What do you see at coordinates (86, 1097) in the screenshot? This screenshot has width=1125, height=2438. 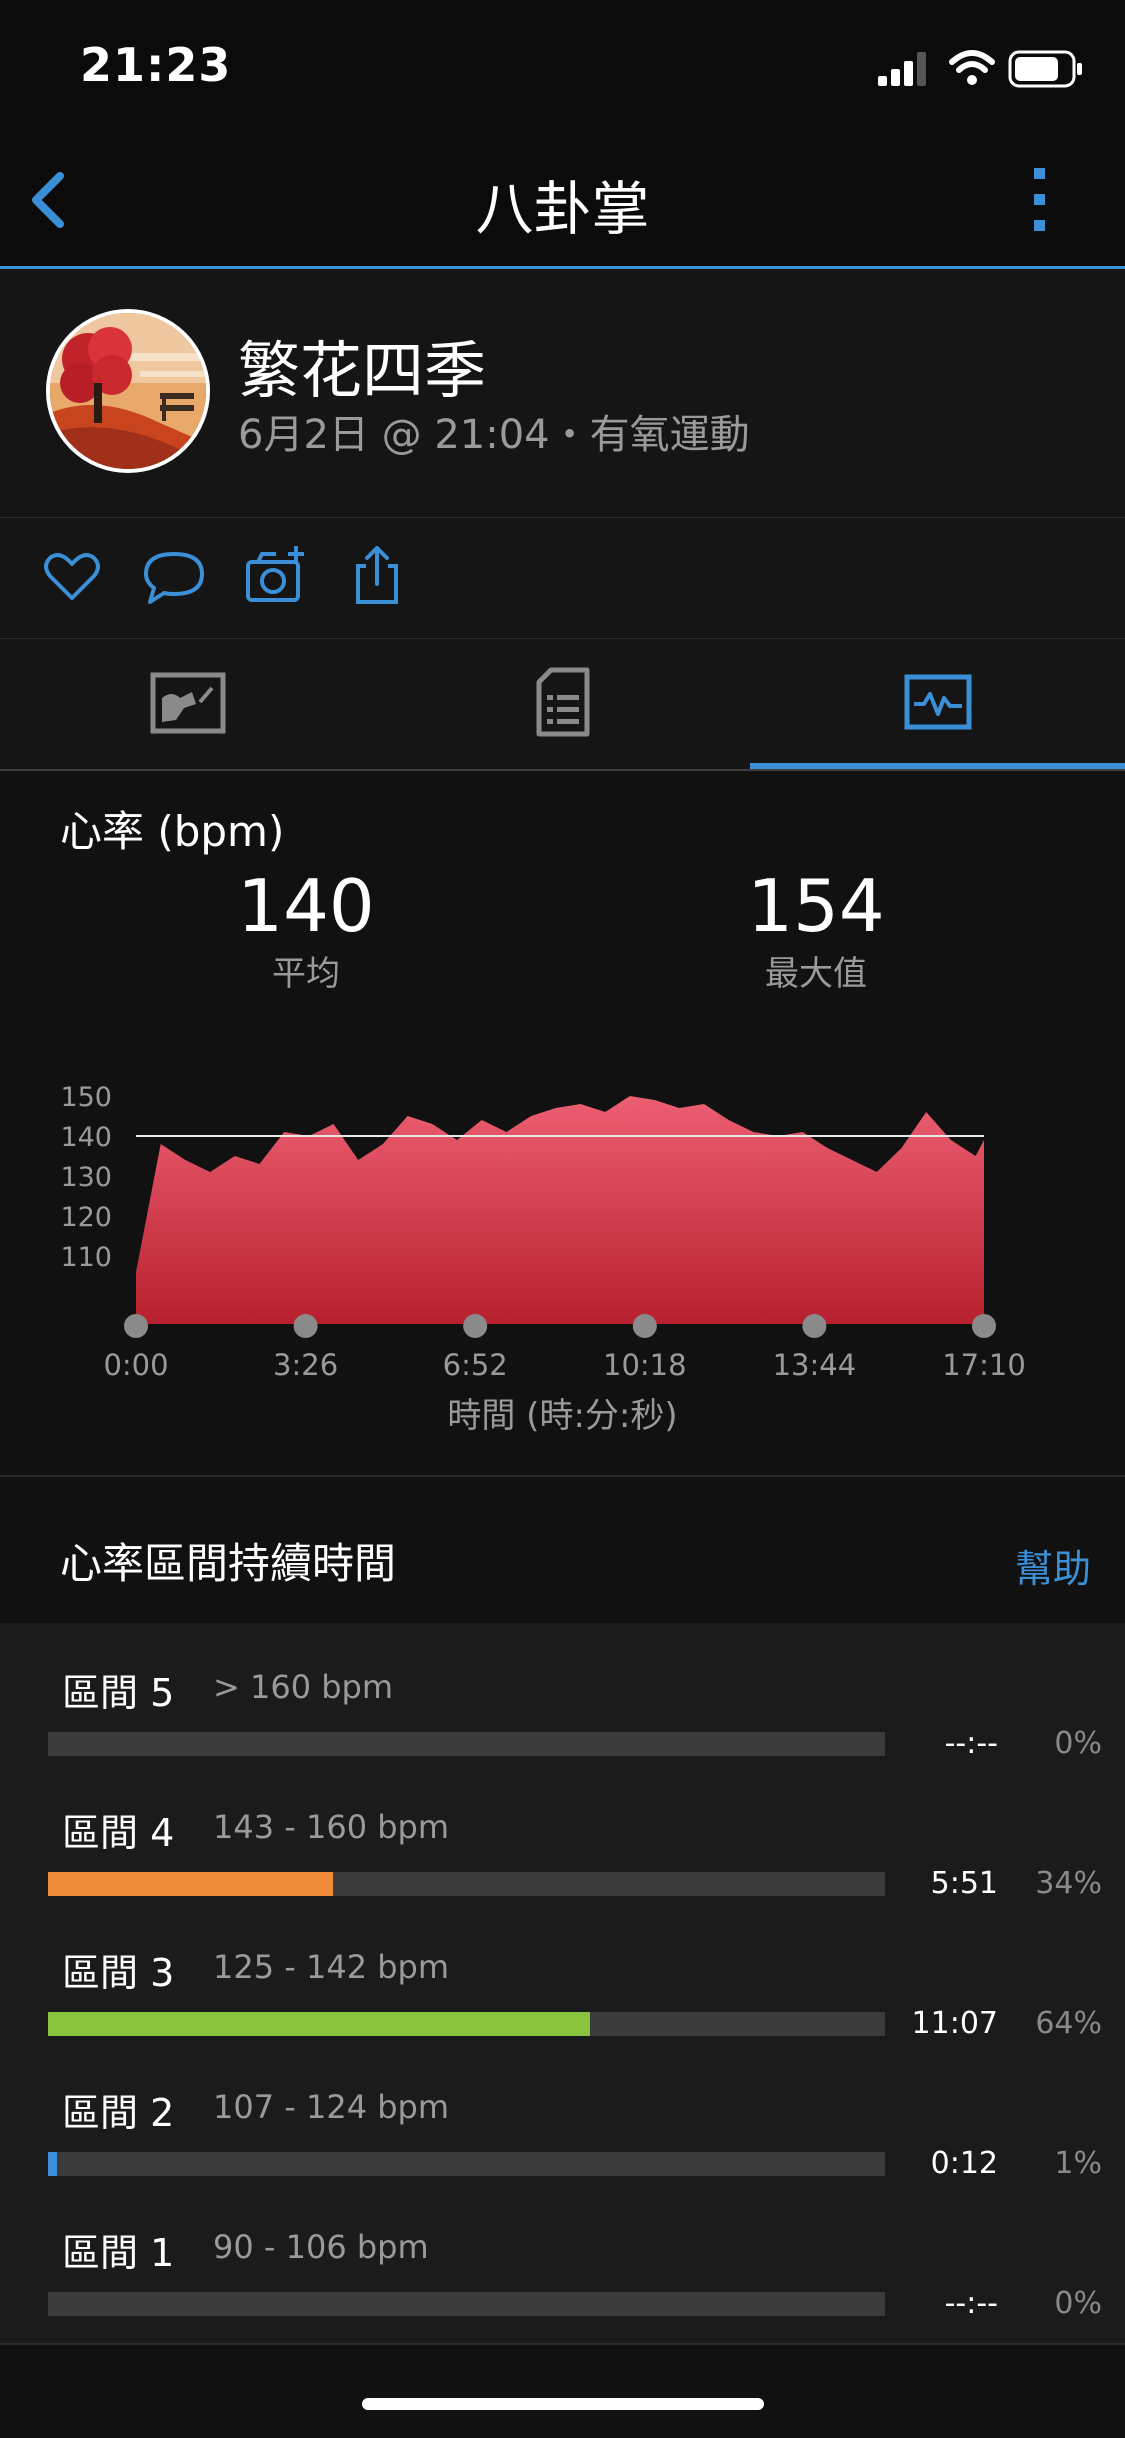 I see `y-tick-label: 150` at bounding box center [86, 1097].